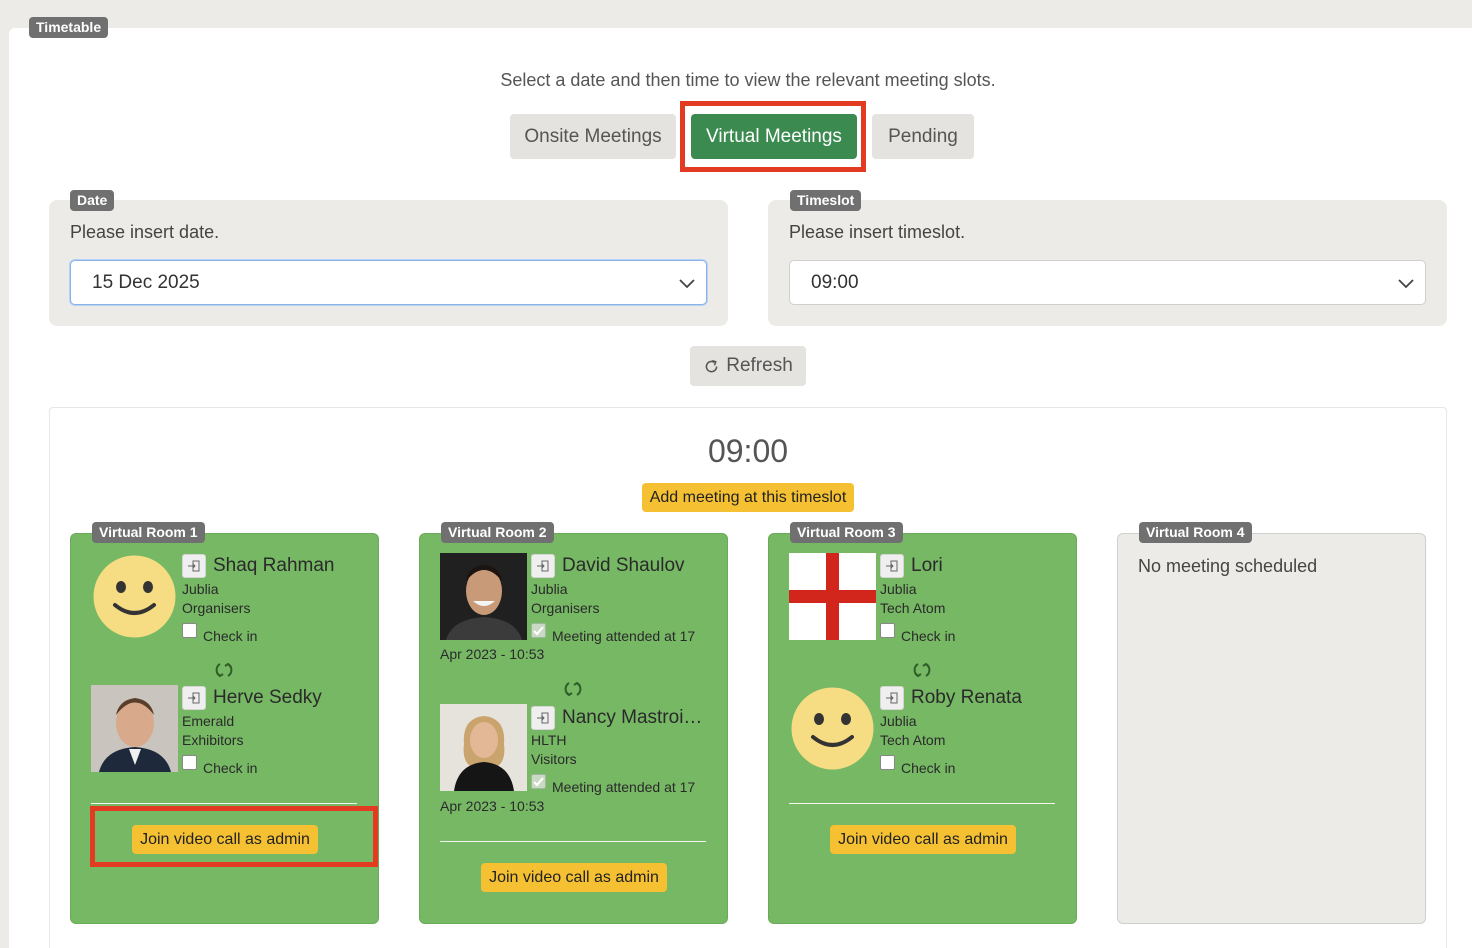  Describe the element at coordinates (748, 451) in the screenshot. I see `slot-time-heading: 09:00` at that location.